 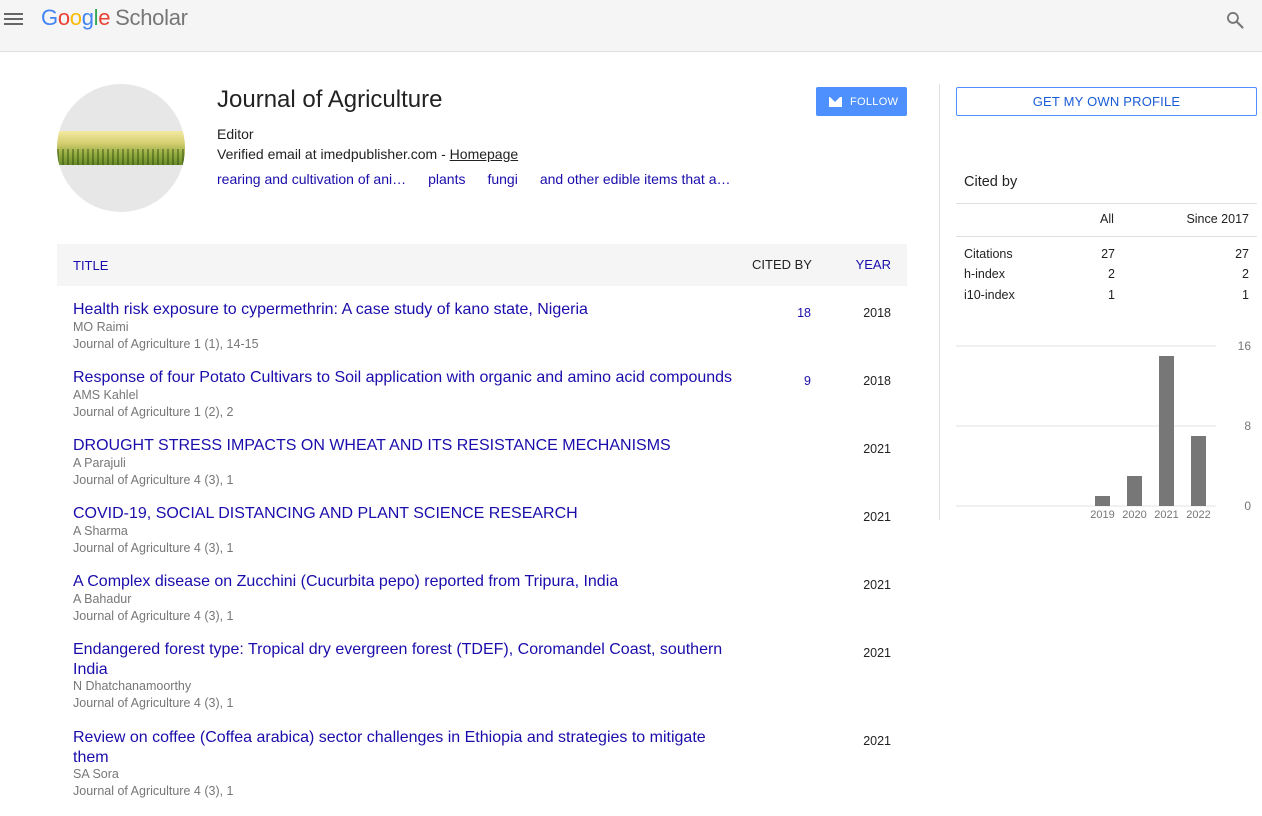 What do you see at coordinates (1198, 515) in the screenshot?
I see `x-tick-label: 2022` at bounding box center [1198, 515].